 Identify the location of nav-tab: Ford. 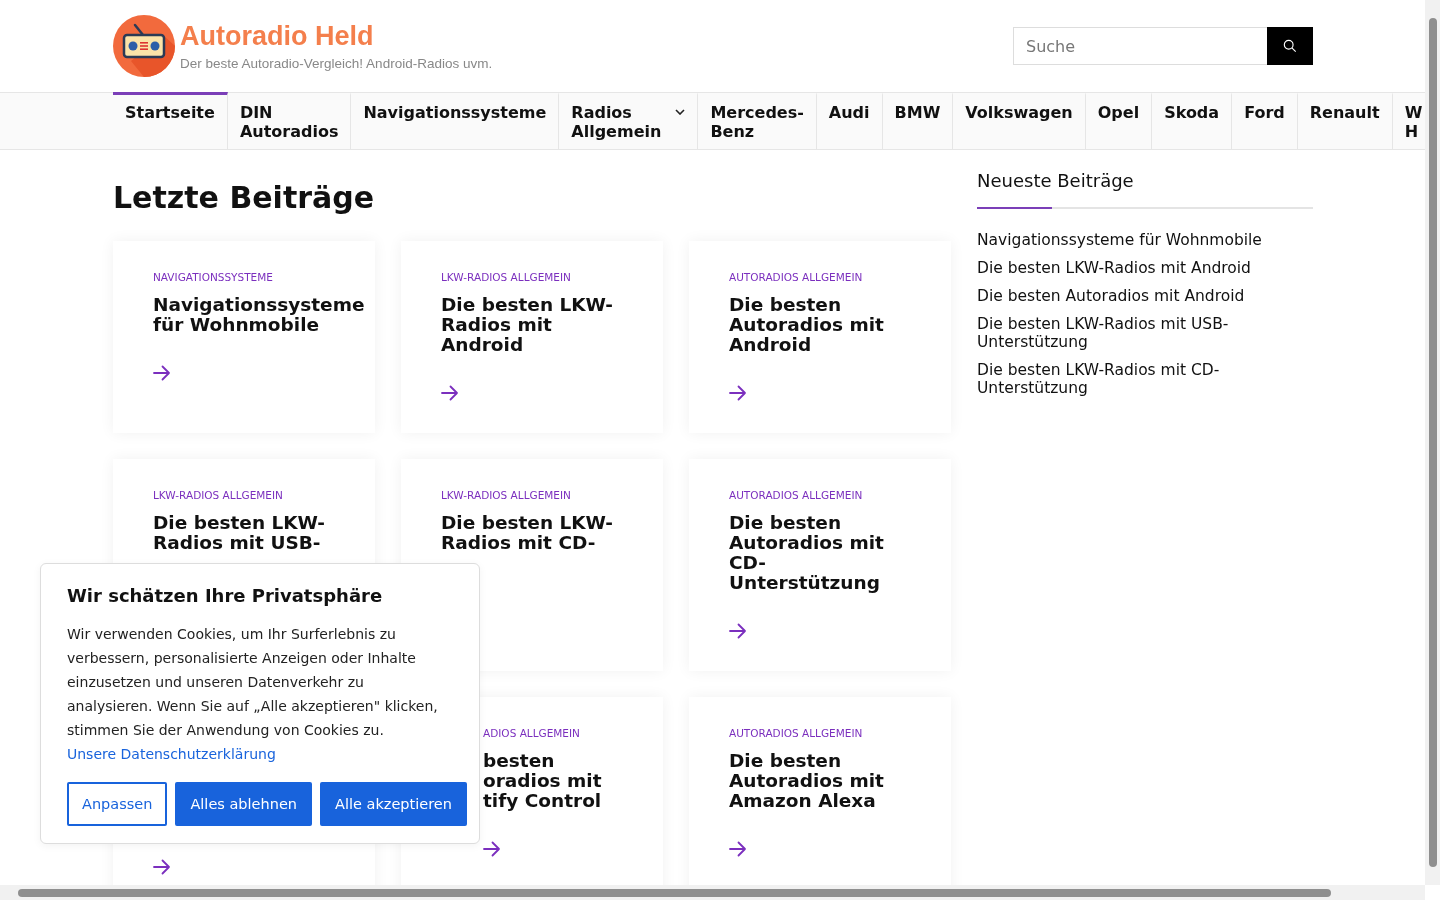
(1265, 120).